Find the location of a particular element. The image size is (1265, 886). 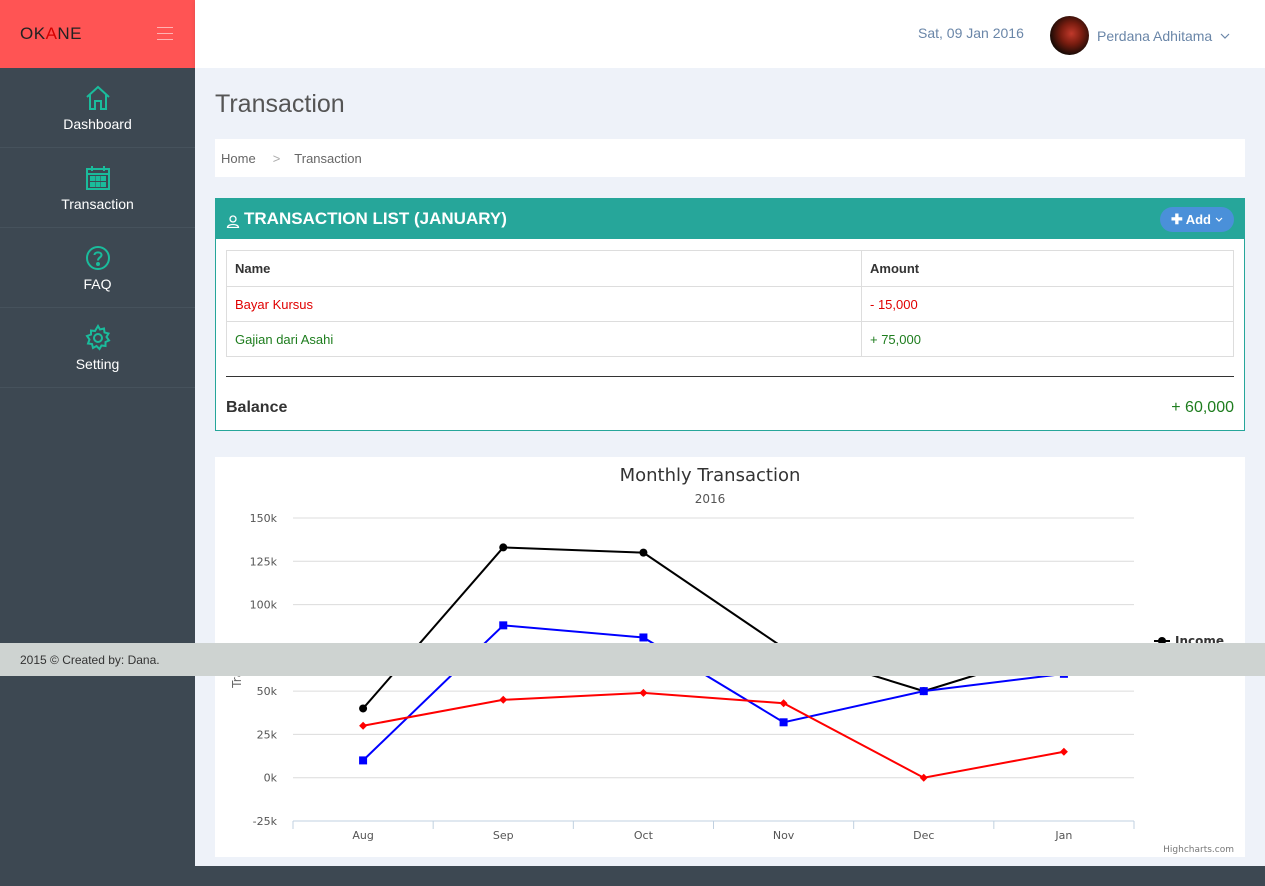

x-tick-label: Oct is located at coordinates (644, 835).